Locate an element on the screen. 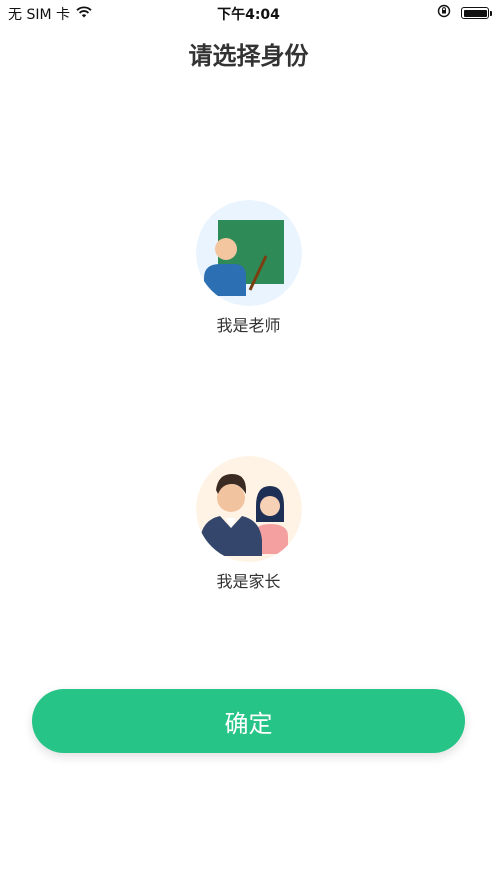 Image resolution: width=497 pixels, height=883 pixels. teacher-icon is located at coordinates (248, 253).